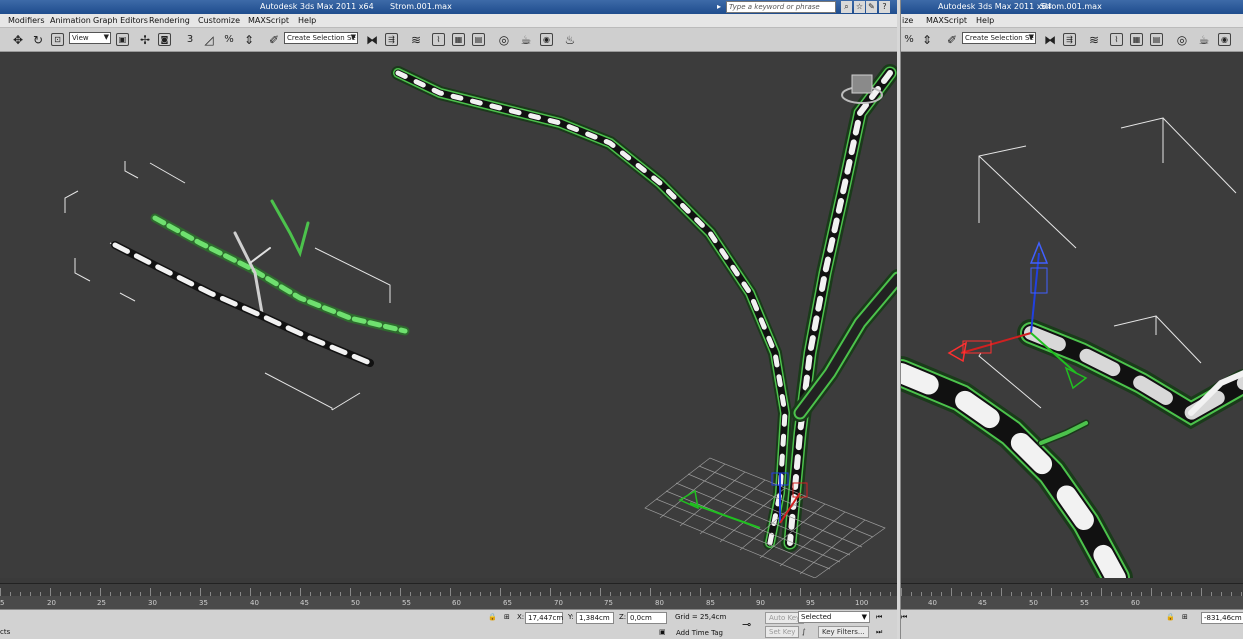  Describe the element at coordinates (647, 618) in the screenshot. I see `z-coordinate-field: 0,0cm` at that location.